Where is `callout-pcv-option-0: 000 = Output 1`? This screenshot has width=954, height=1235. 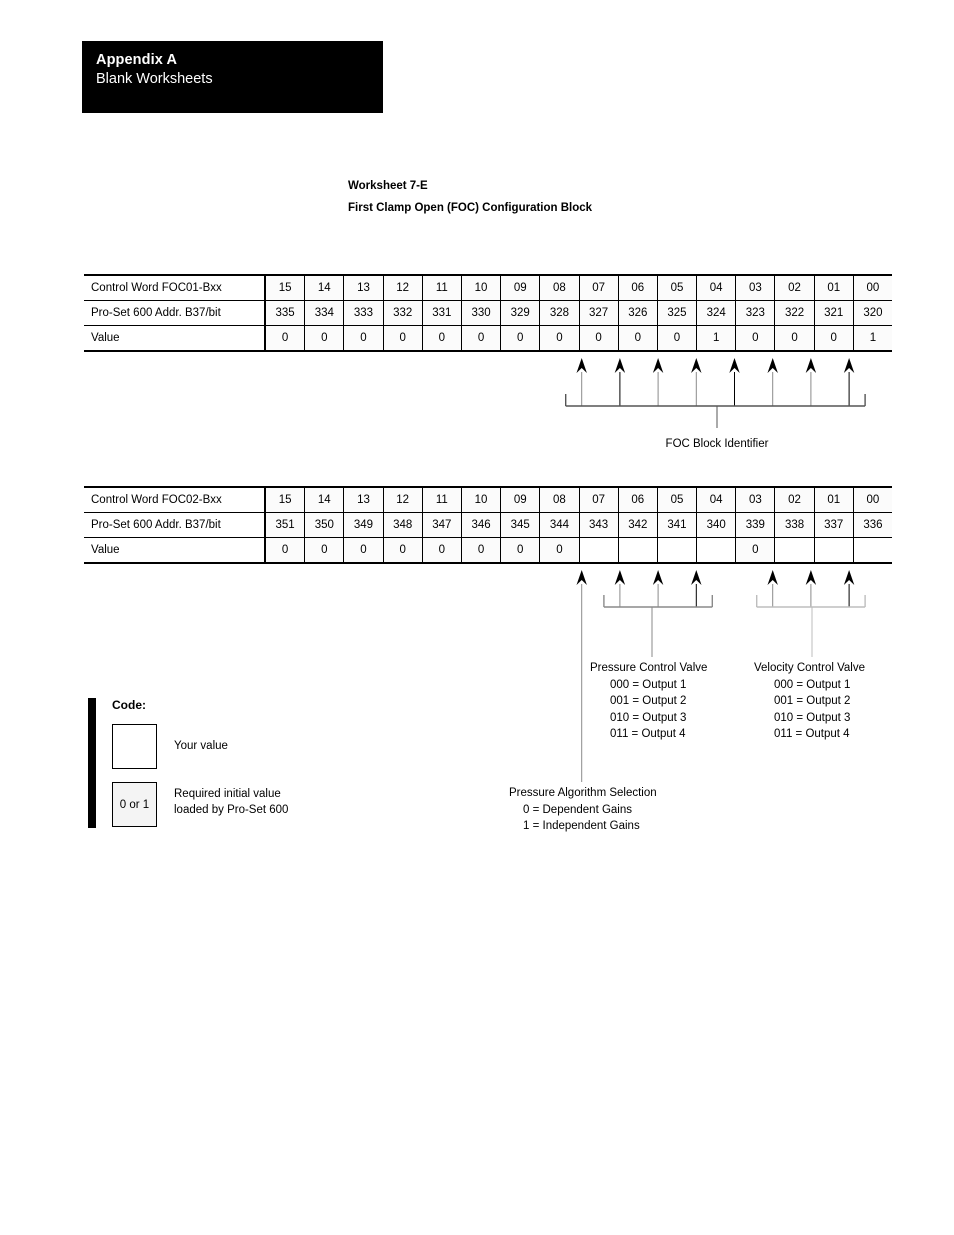 callout-pcv-option-0: 000 = Output 1 is located at coordinates (648, 684).